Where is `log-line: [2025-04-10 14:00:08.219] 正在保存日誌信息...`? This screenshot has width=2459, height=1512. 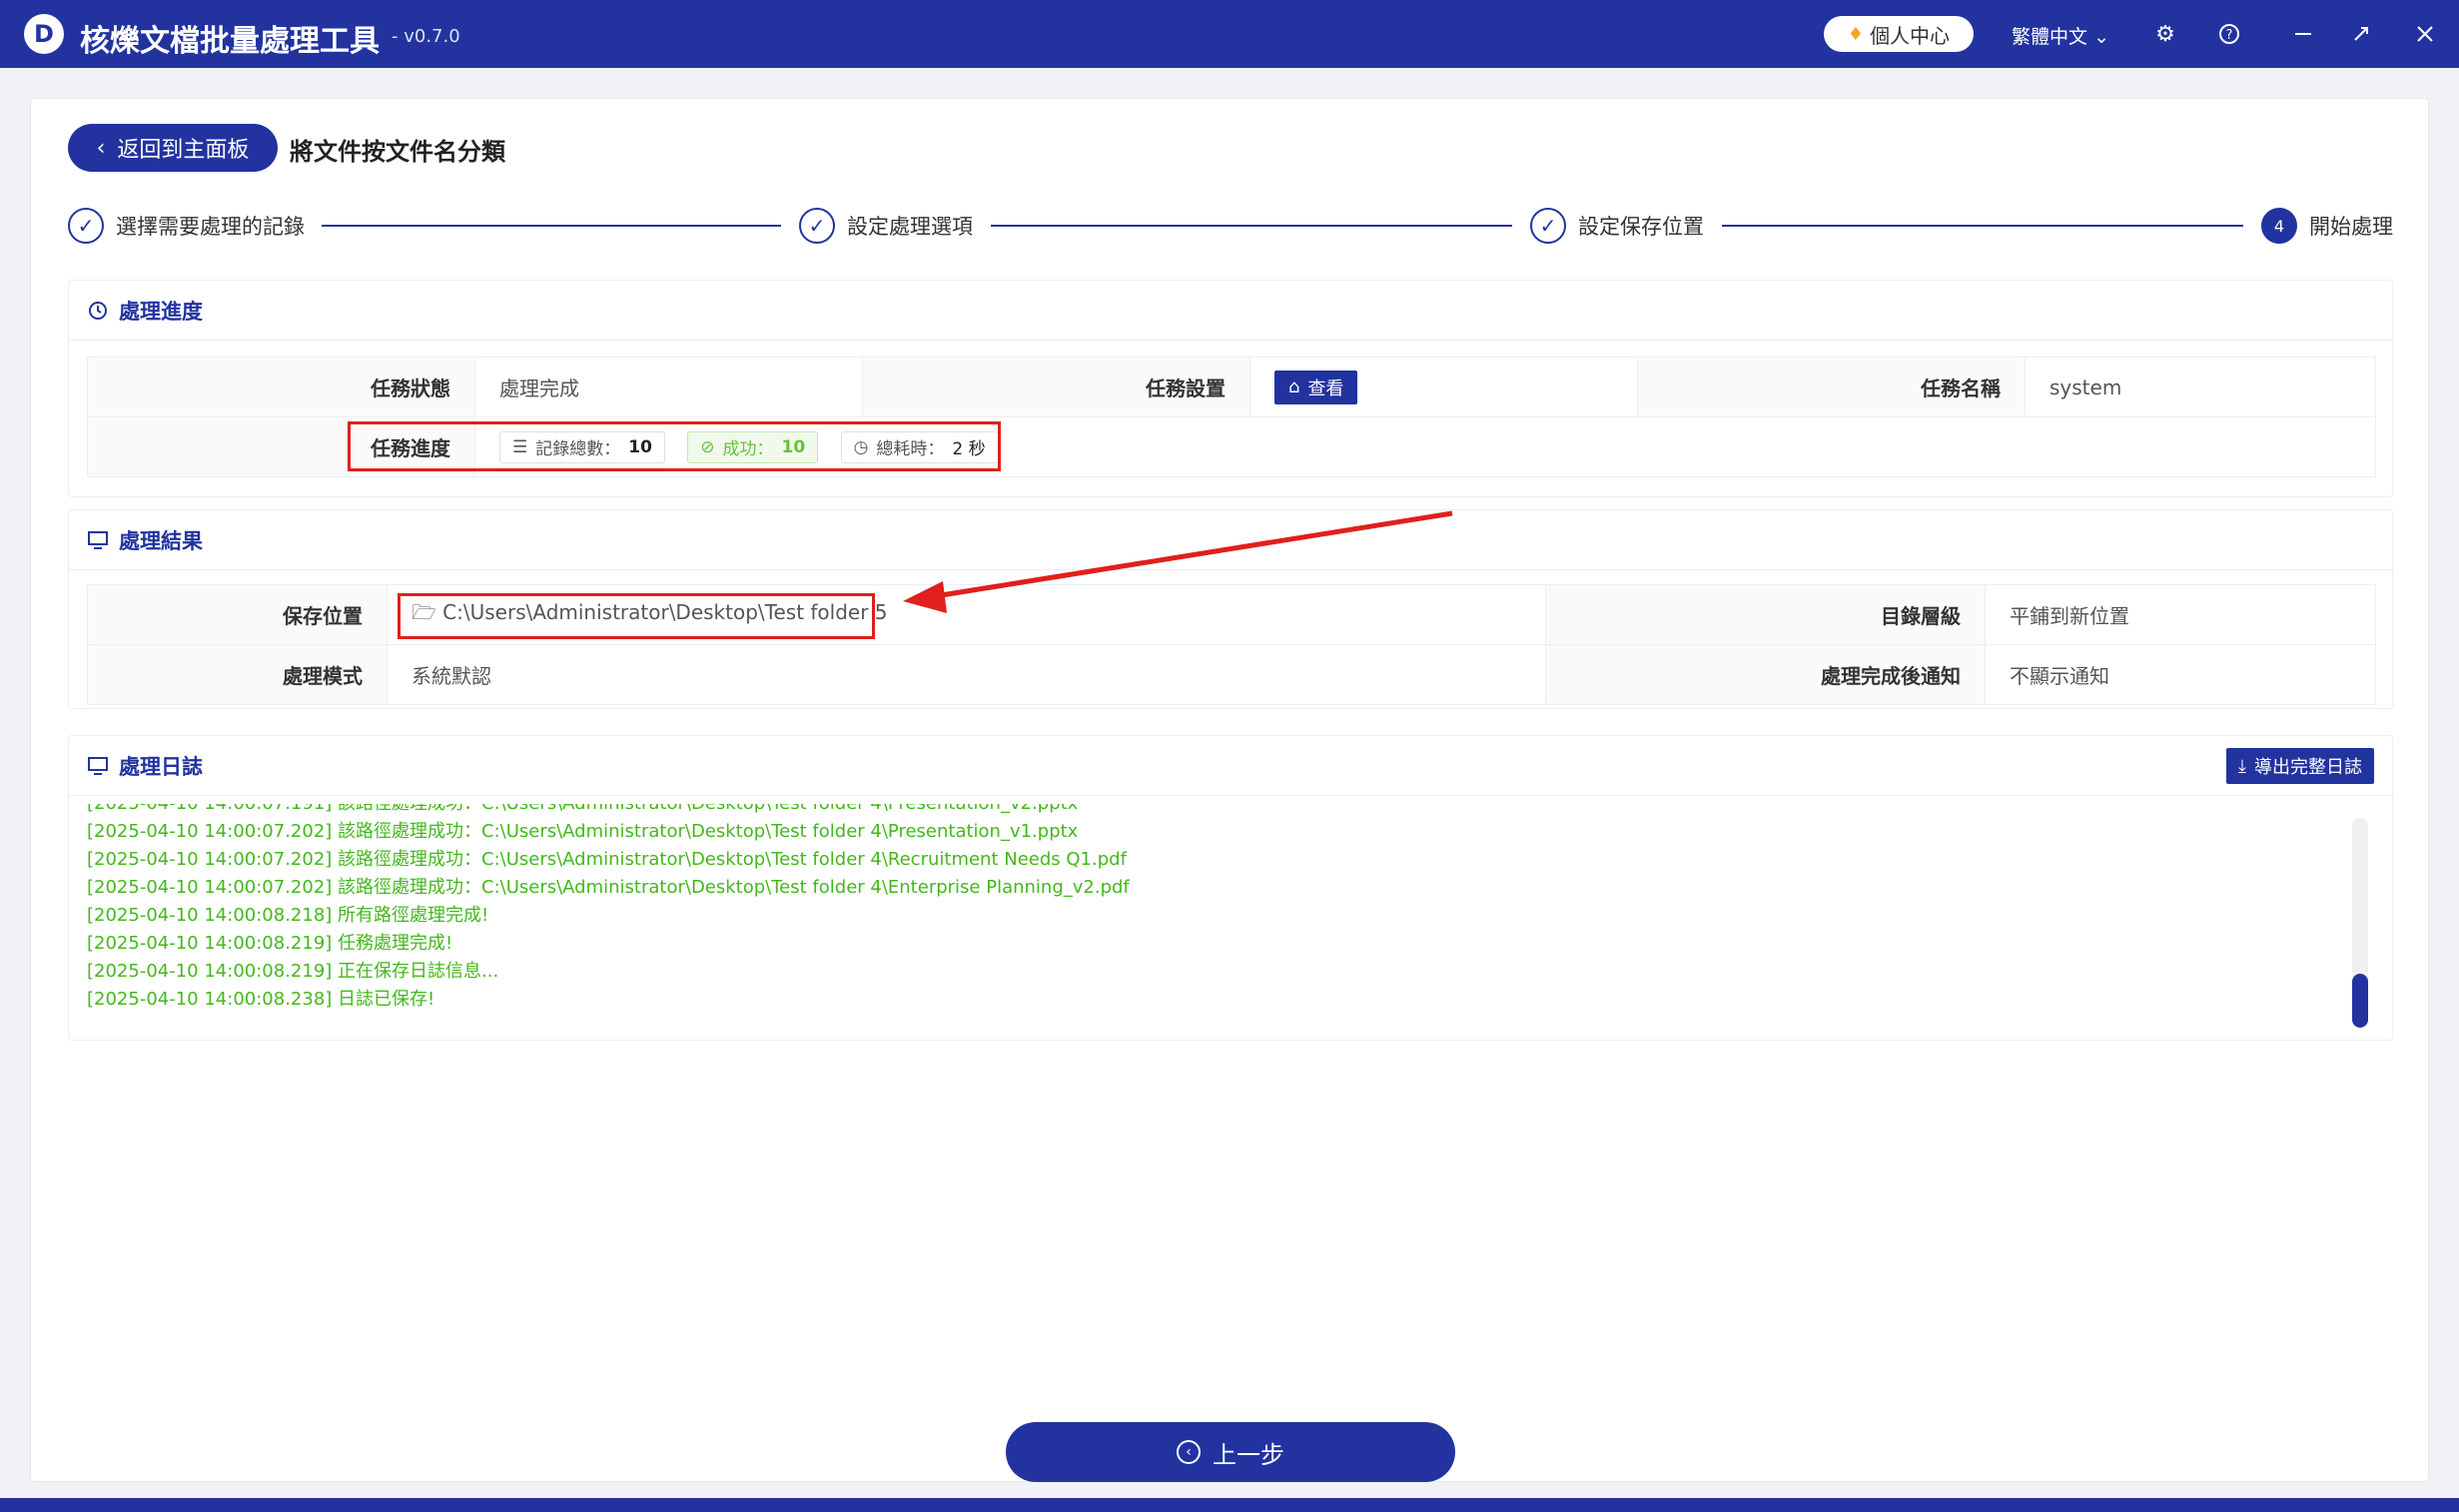
log-line: [2025-04-10 14:00:08.219] 正在保存日誌信息... is located at coordinates (293, 971).